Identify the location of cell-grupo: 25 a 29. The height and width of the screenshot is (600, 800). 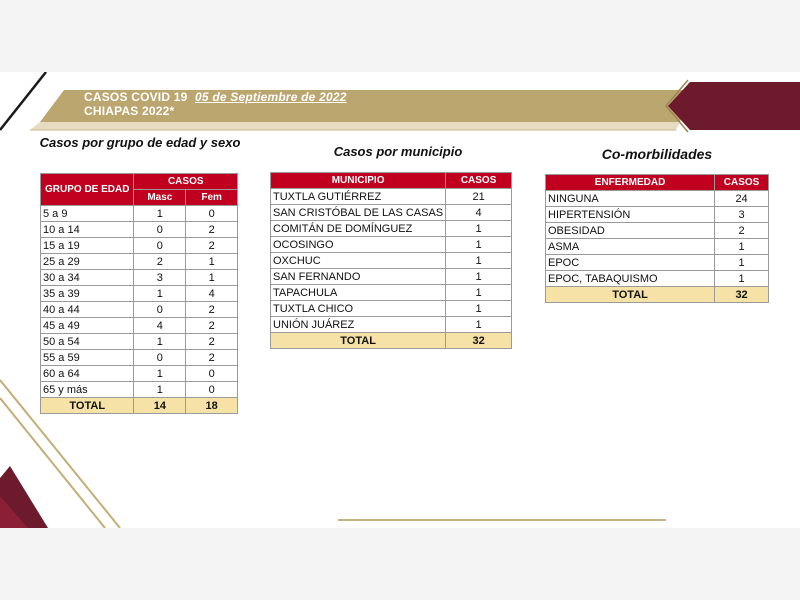
(87, 261).